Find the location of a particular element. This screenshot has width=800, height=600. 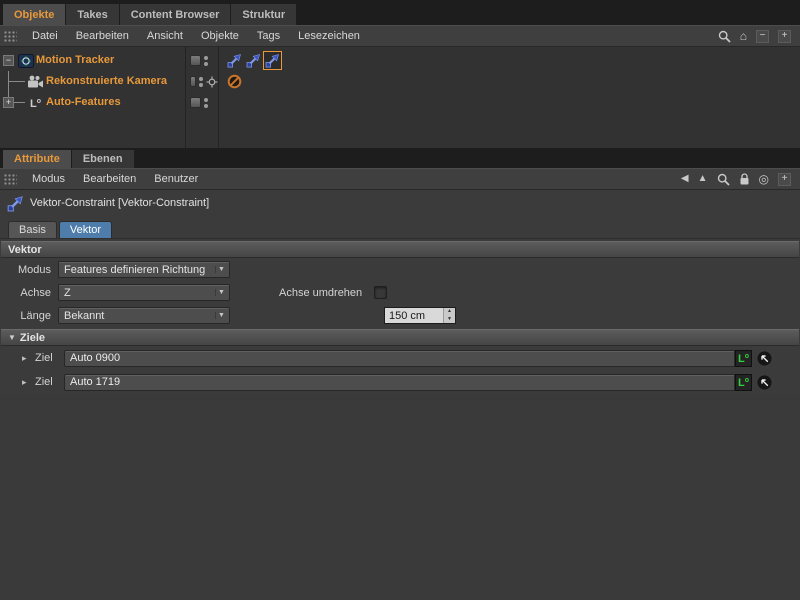

target-link-field: Auto 0900 is located at coordinates (399, 358).